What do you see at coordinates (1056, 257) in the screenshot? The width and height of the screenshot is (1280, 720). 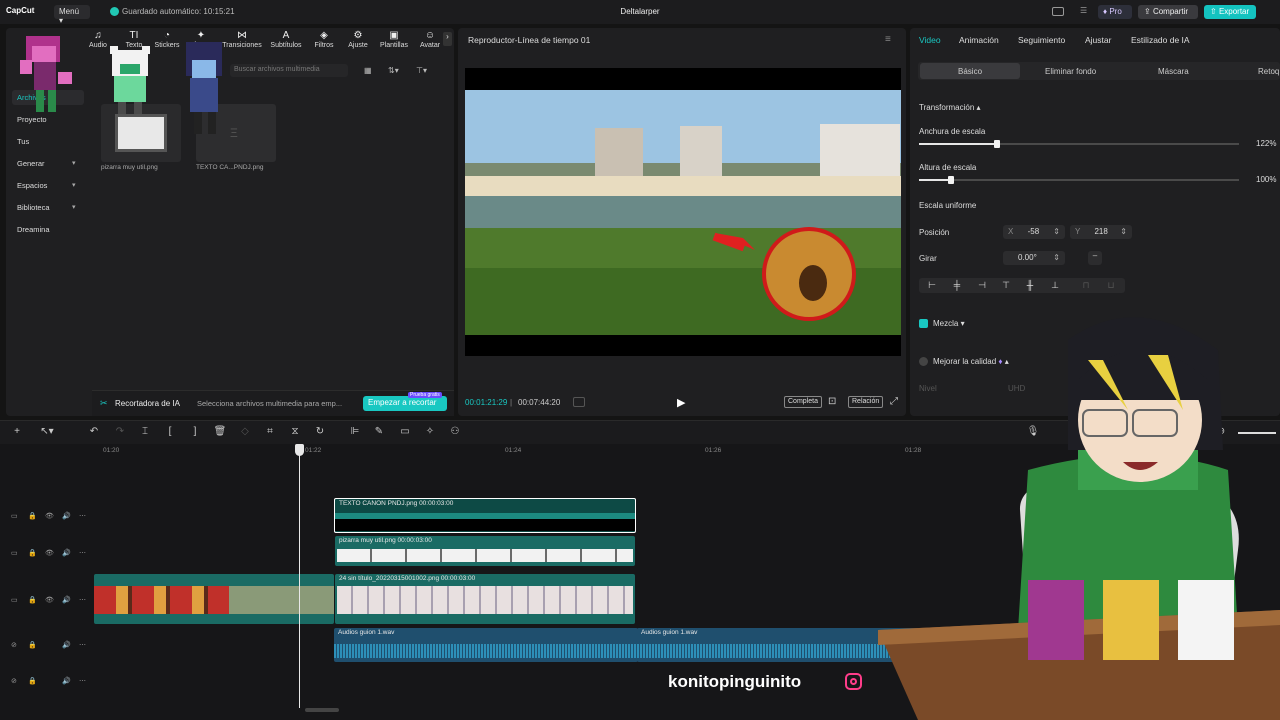 I see `rotate-stepper-icon: ⇕` at bounding box center [1056, 257].